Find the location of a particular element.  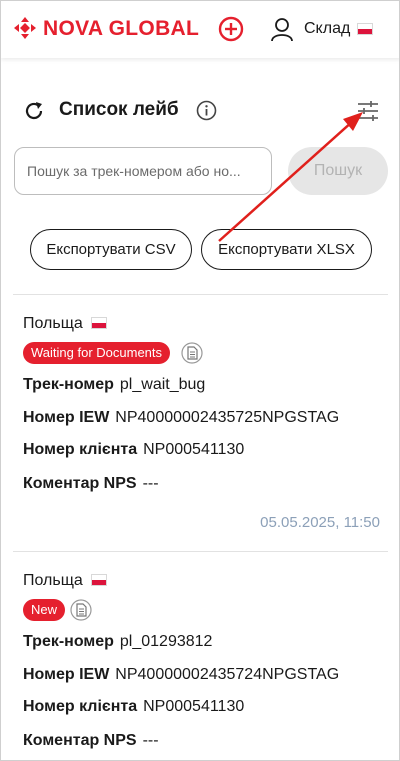

nova-global-logo-icon is located at coordinates (25, 28).